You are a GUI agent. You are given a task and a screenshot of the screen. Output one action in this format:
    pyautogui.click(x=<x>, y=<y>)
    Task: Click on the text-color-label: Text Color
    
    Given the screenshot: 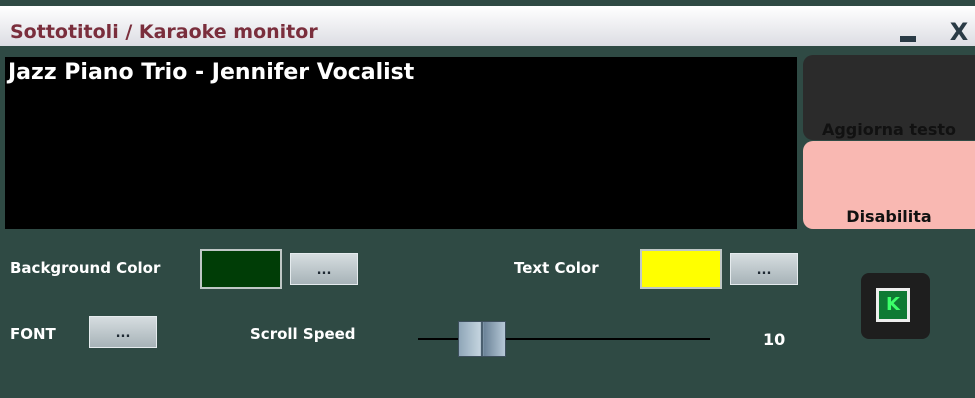 What is the action you would take?
    pyautogui.click(x=556, y=268)
    